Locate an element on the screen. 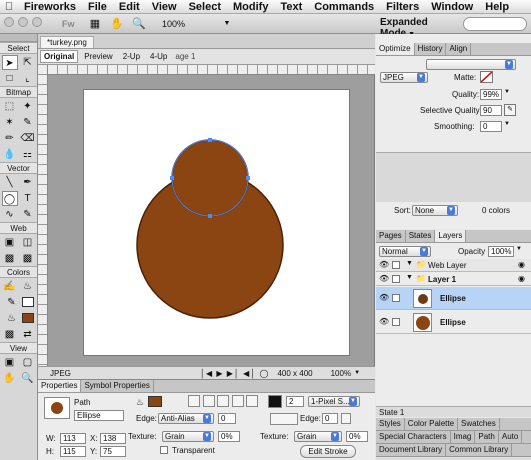  menu-help: Help is located at coordinates (497, 7).